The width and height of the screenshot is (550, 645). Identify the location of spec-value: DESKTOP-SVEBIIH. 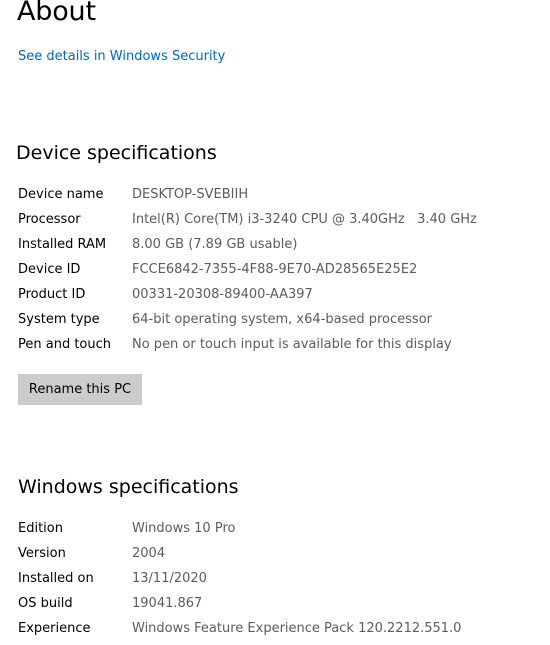
(190, 194).